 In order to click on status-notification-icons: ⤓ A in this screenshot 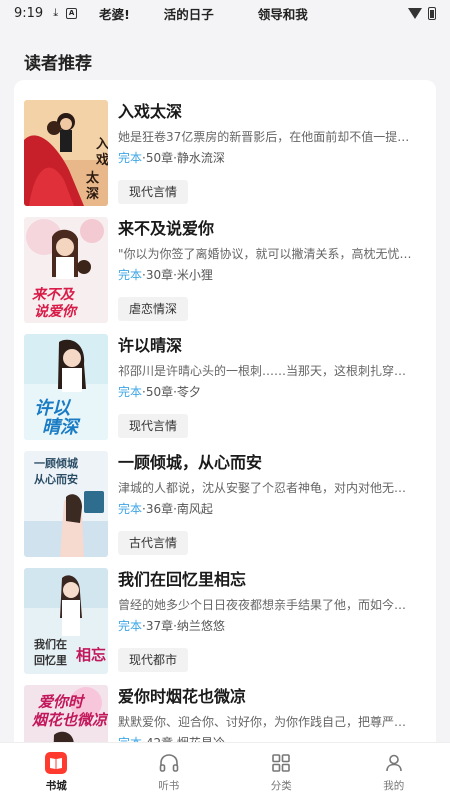, I will do `click(65, 12)`.